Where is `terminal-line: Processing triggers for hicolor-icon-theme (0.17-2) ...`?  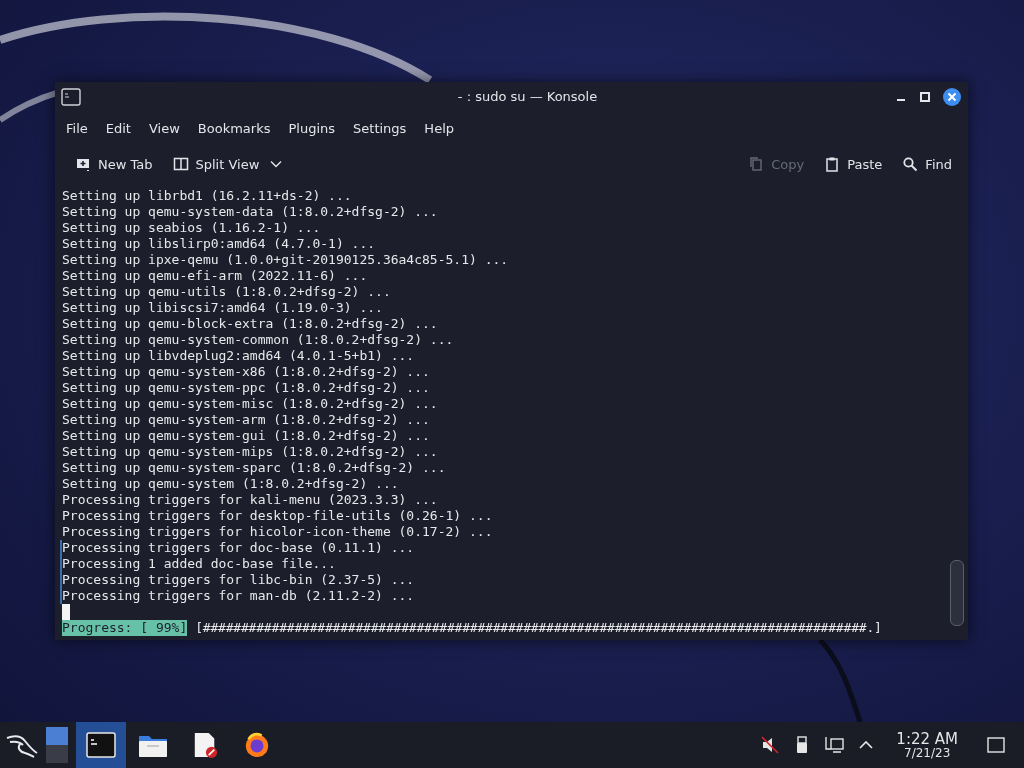
terminal-line: Processing triggers for hicolor-icon-theme (0.17-2) ... is located at coordinates (277, 532).